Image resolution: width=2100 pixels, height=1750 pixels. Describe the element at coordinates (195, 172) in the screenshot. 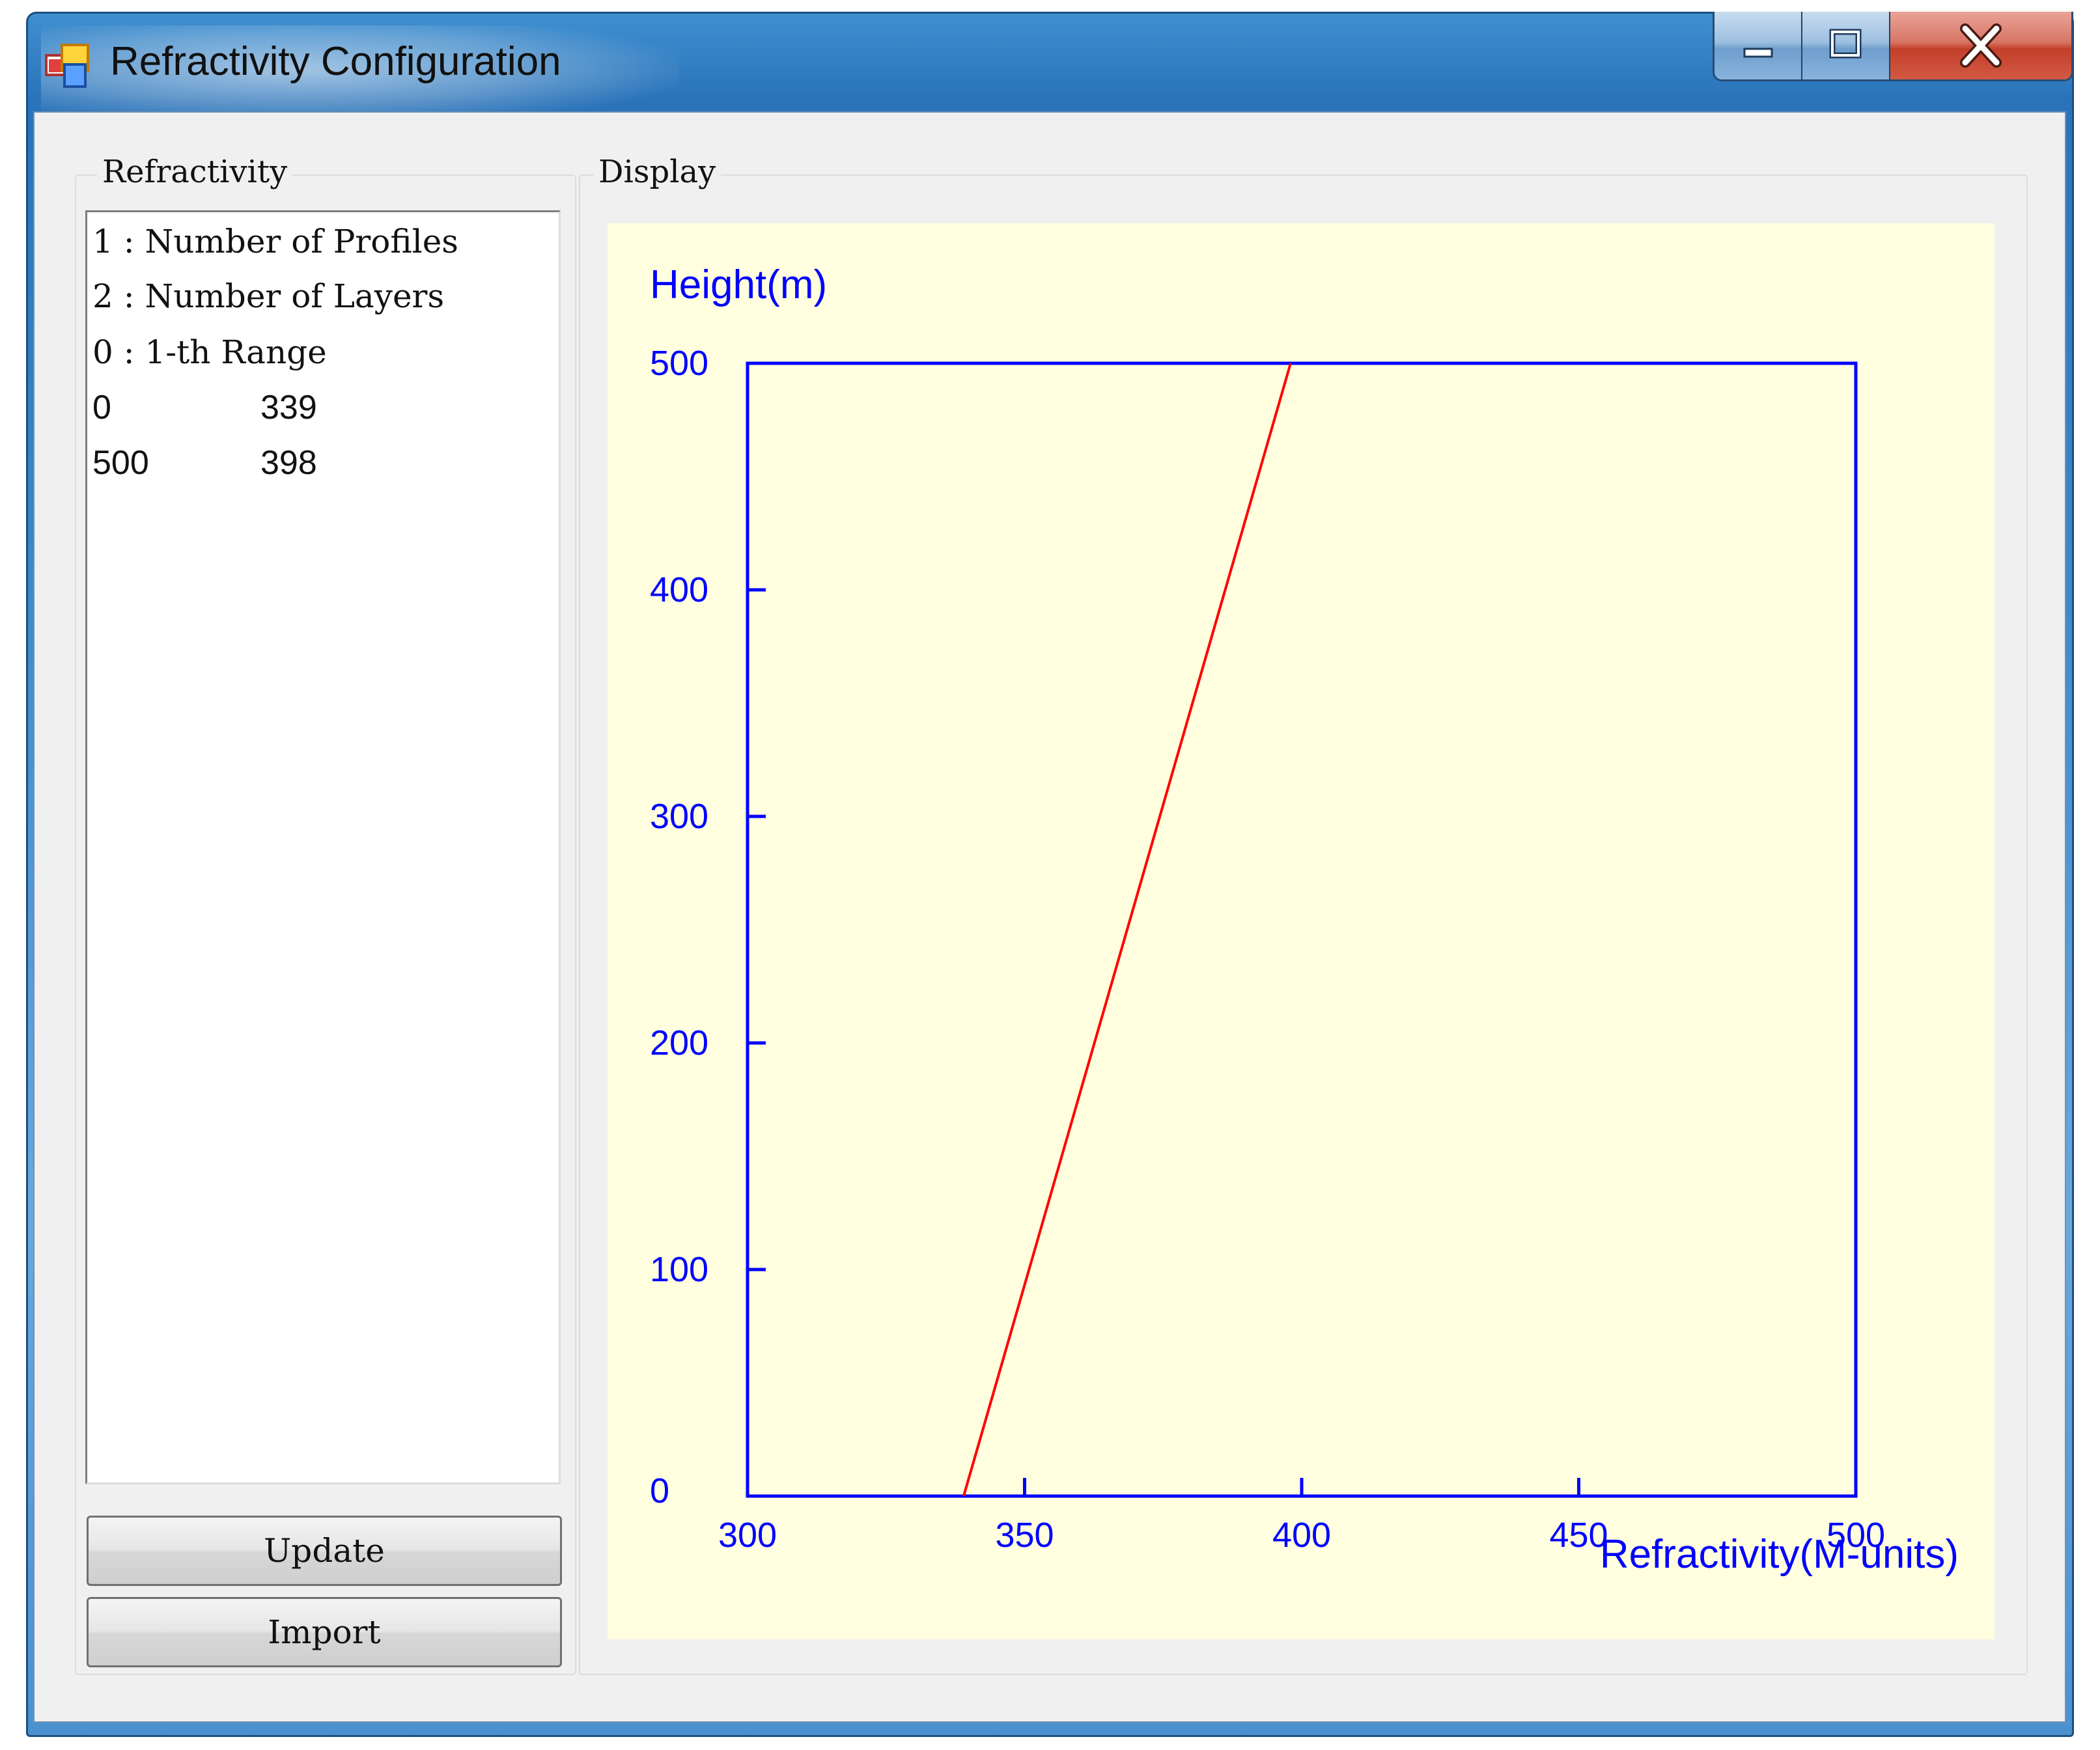

I see `refractivity-group-label: Refractivity` at that location.